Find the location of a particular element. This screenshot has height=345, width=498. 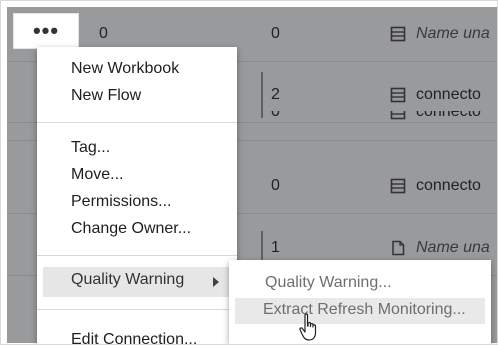

menu-item-new-flow: New Flow is located at coordinates (106, 96).